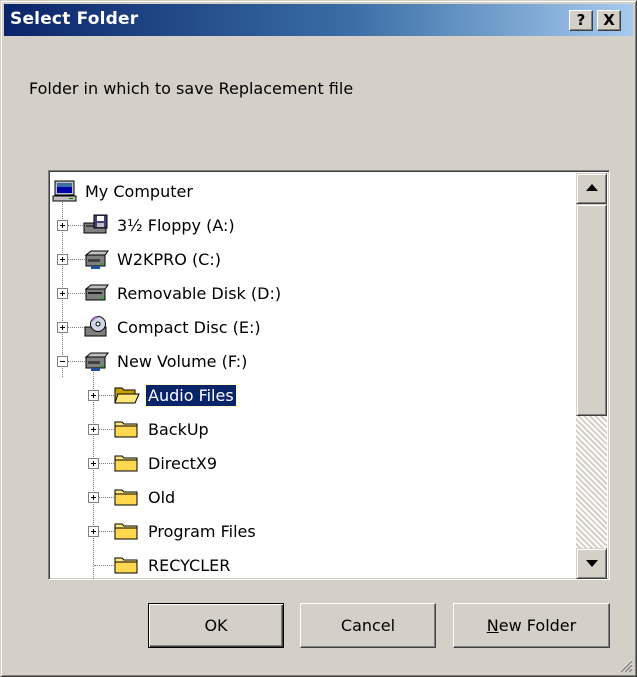 This screenshot has width=637, height=677. I want to click on tree-item-label: RECYCLER, so click(189, 565).